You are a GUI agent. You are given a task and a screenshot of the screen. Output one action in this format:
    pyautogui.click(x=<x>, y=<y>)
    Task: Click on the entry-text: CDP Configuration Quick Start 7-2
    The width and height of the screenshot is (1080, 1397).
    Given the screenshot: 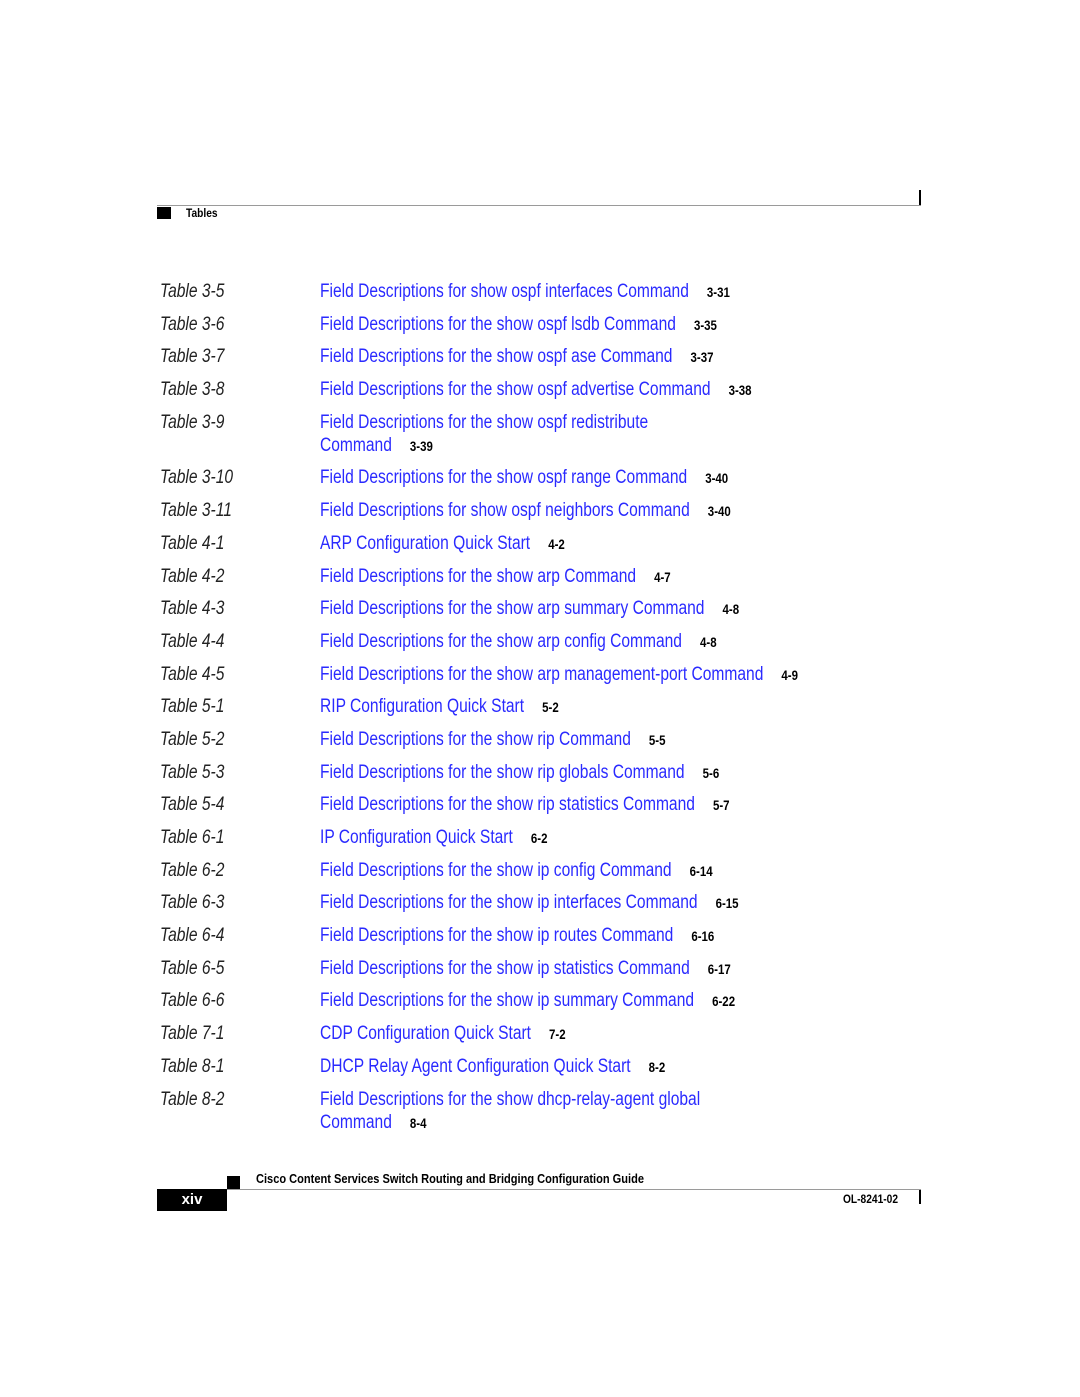 What is the action you would take?
    pyautogui.click(x=600, y=1034)
    